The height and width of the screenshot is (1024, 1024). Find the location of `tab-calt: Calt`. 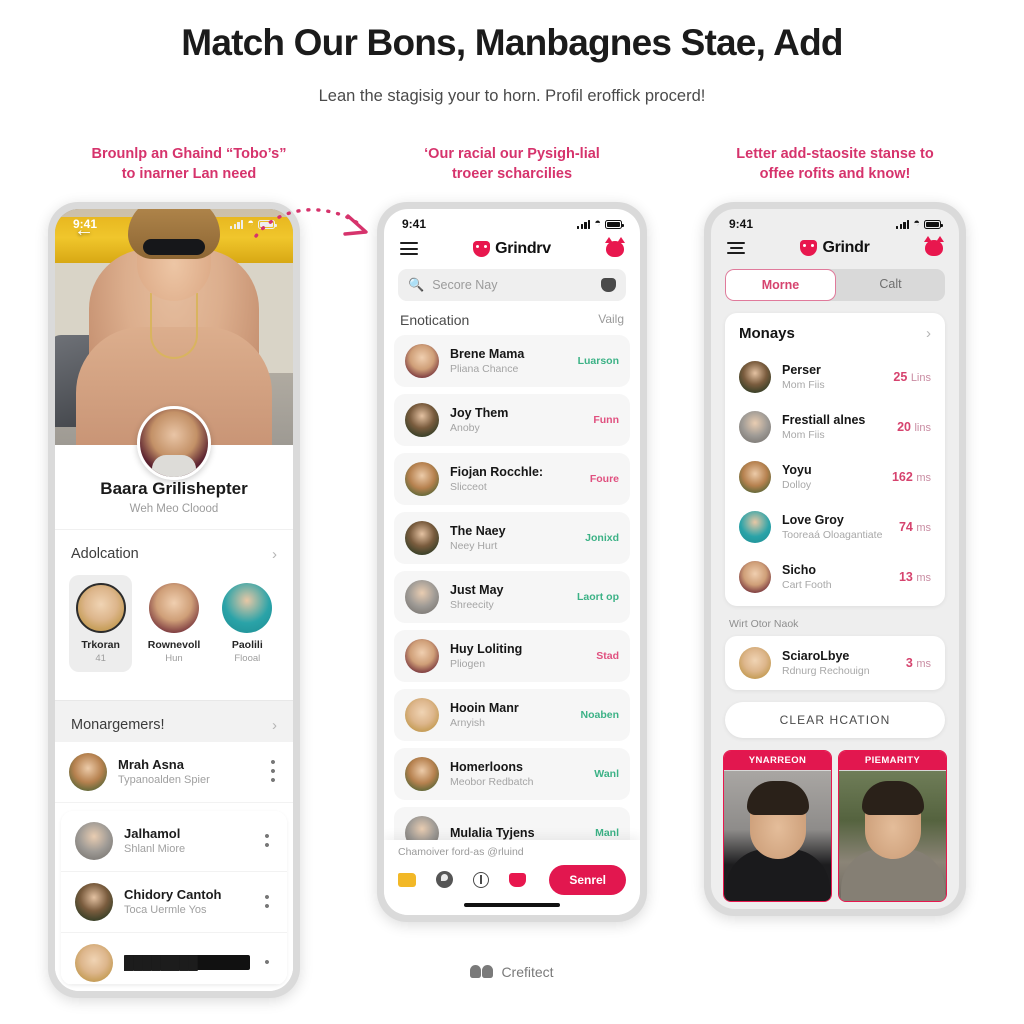

tab-calt: Calt is located at coordinates (890, 285).